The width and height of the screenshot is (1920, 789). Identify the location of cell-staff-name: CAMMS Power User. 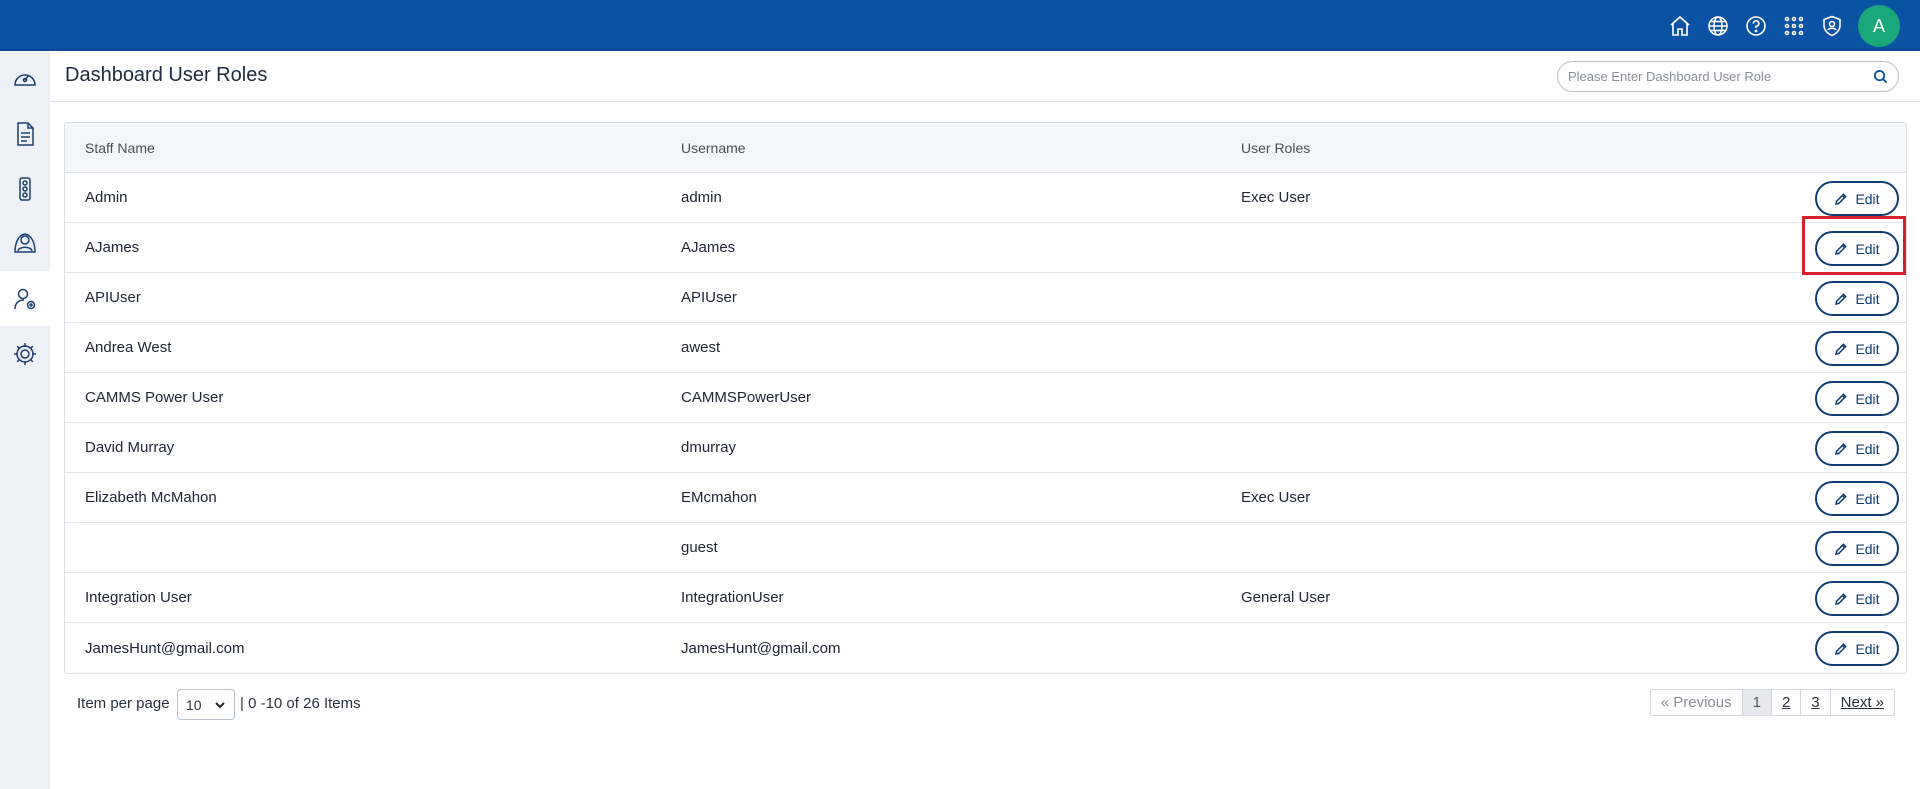
(154, 397).